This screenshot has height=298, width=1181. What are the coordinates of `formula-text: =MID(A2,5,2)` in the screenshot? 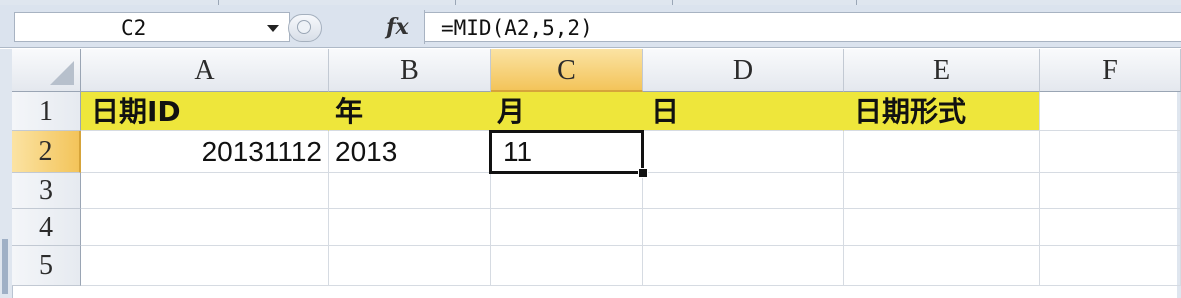 It's located at (517, 28).